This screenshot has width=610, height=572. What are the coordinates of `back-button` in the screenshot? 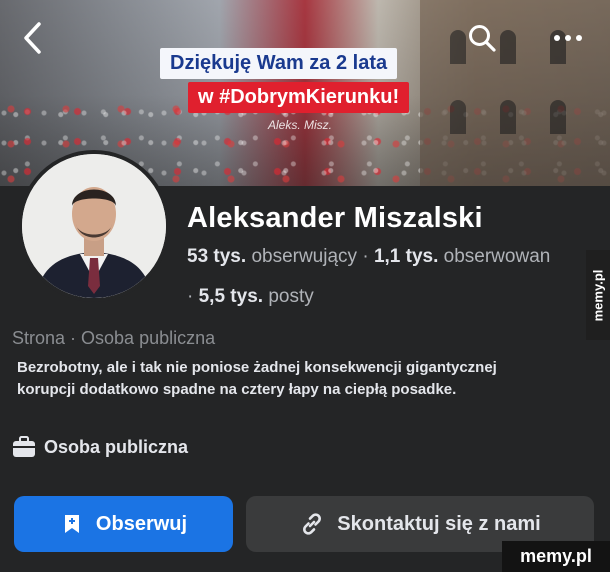 It's located at (32, 38).